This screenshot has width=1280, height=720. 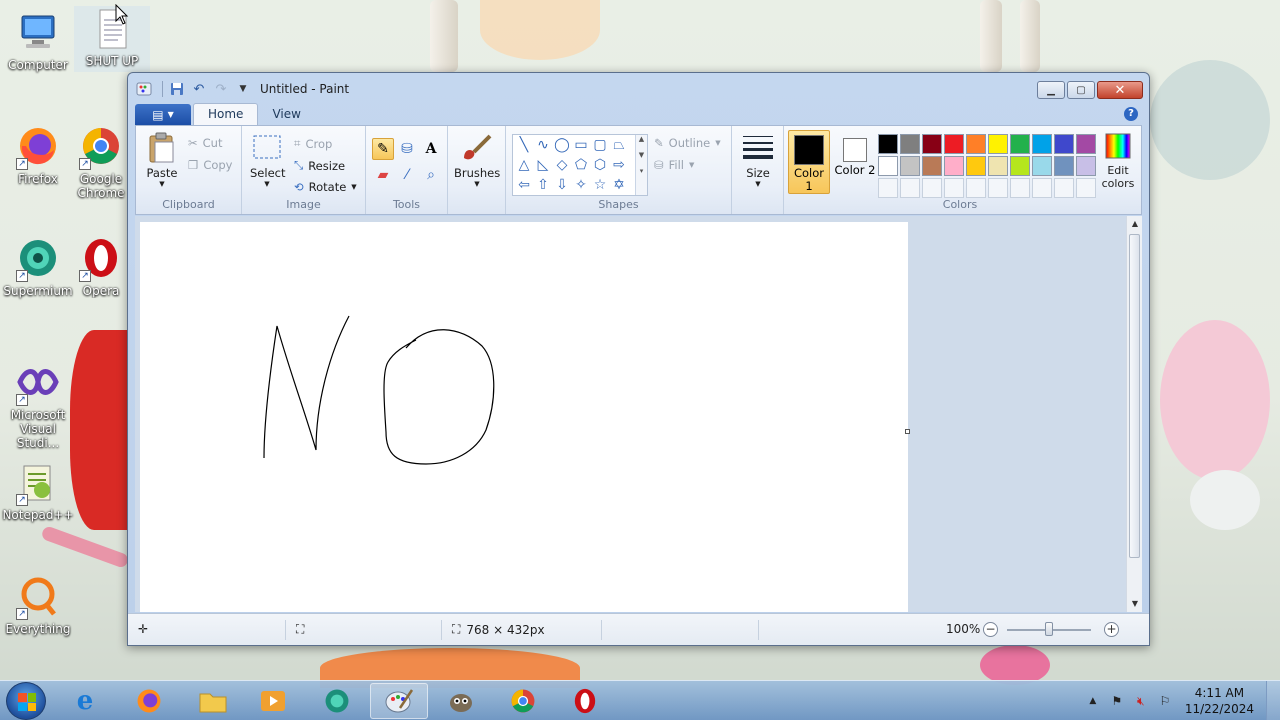 What do you see at coordinates (1165, 701) in the screenshot?
I see `network-icon: ⚐` at bounding box center [1165, 701].